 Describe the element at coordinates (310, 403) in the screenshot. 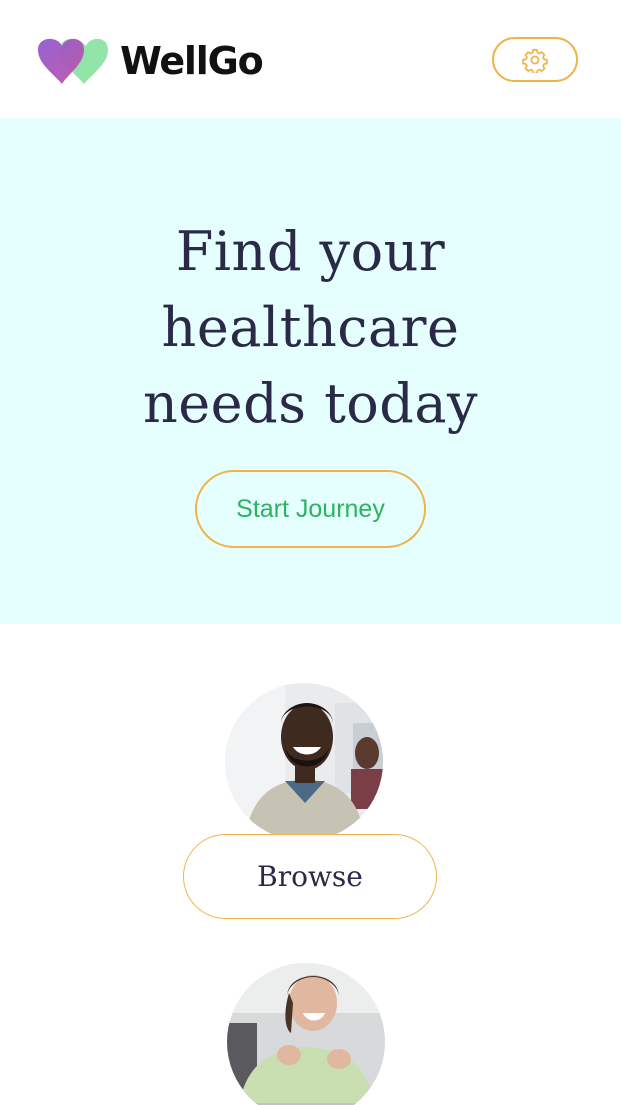

I see `hero-title-line: needs today` at that location.